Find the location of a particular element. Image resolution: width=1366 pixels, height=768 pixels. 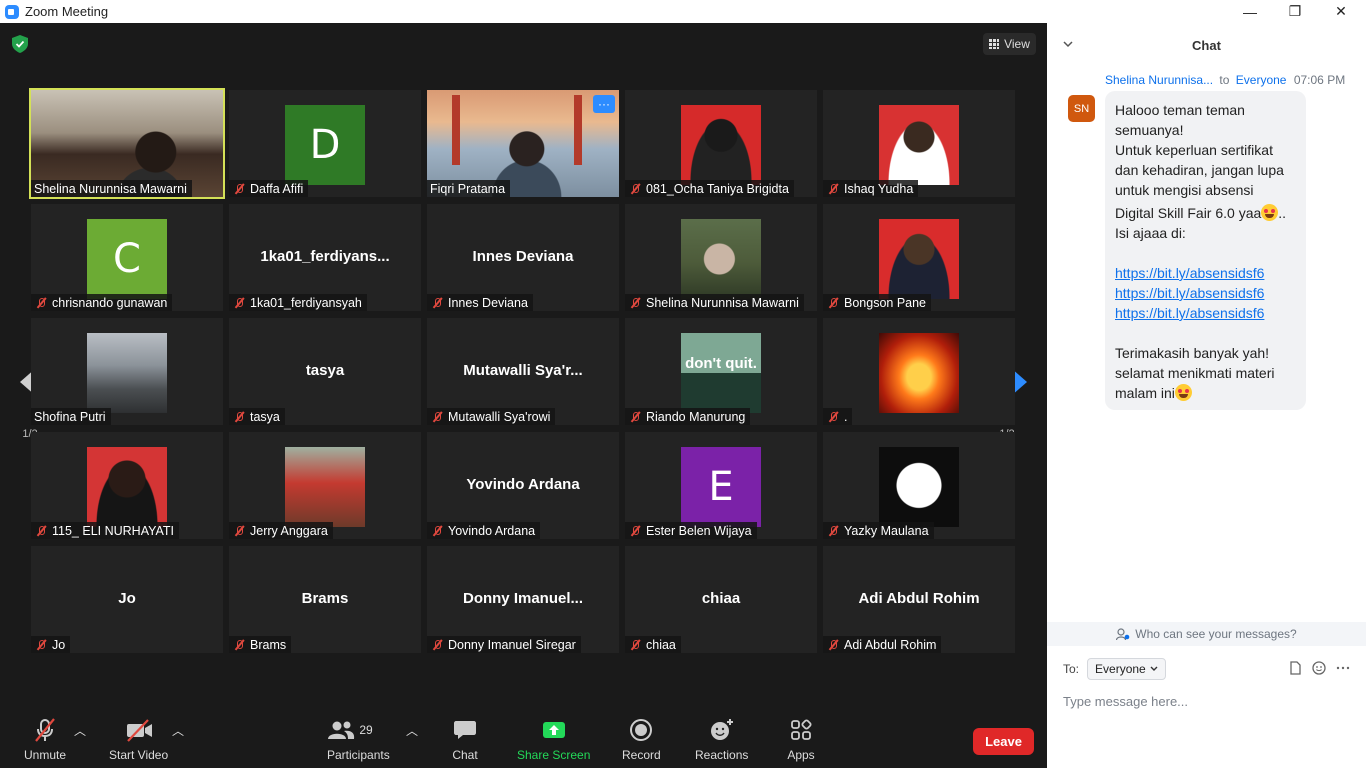

recipient-row: To: Everyone is located at coordinates (1114, 669).